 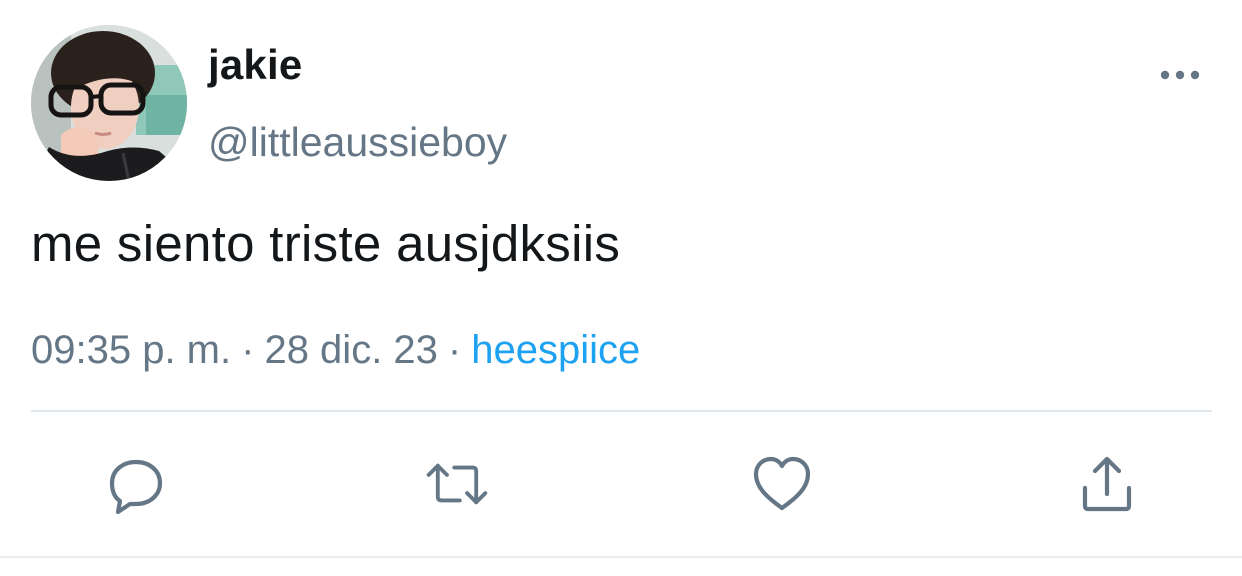 I want to click on divider, so click(x=621, y=411).